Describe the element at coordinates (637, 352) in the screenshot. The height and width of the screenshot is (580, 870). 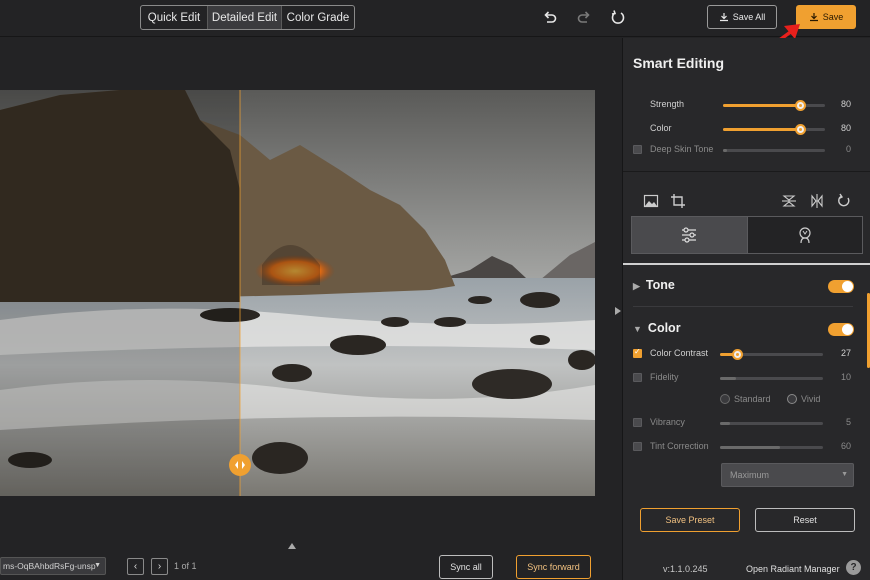
I see `color-contrast-checkbox` at that location.